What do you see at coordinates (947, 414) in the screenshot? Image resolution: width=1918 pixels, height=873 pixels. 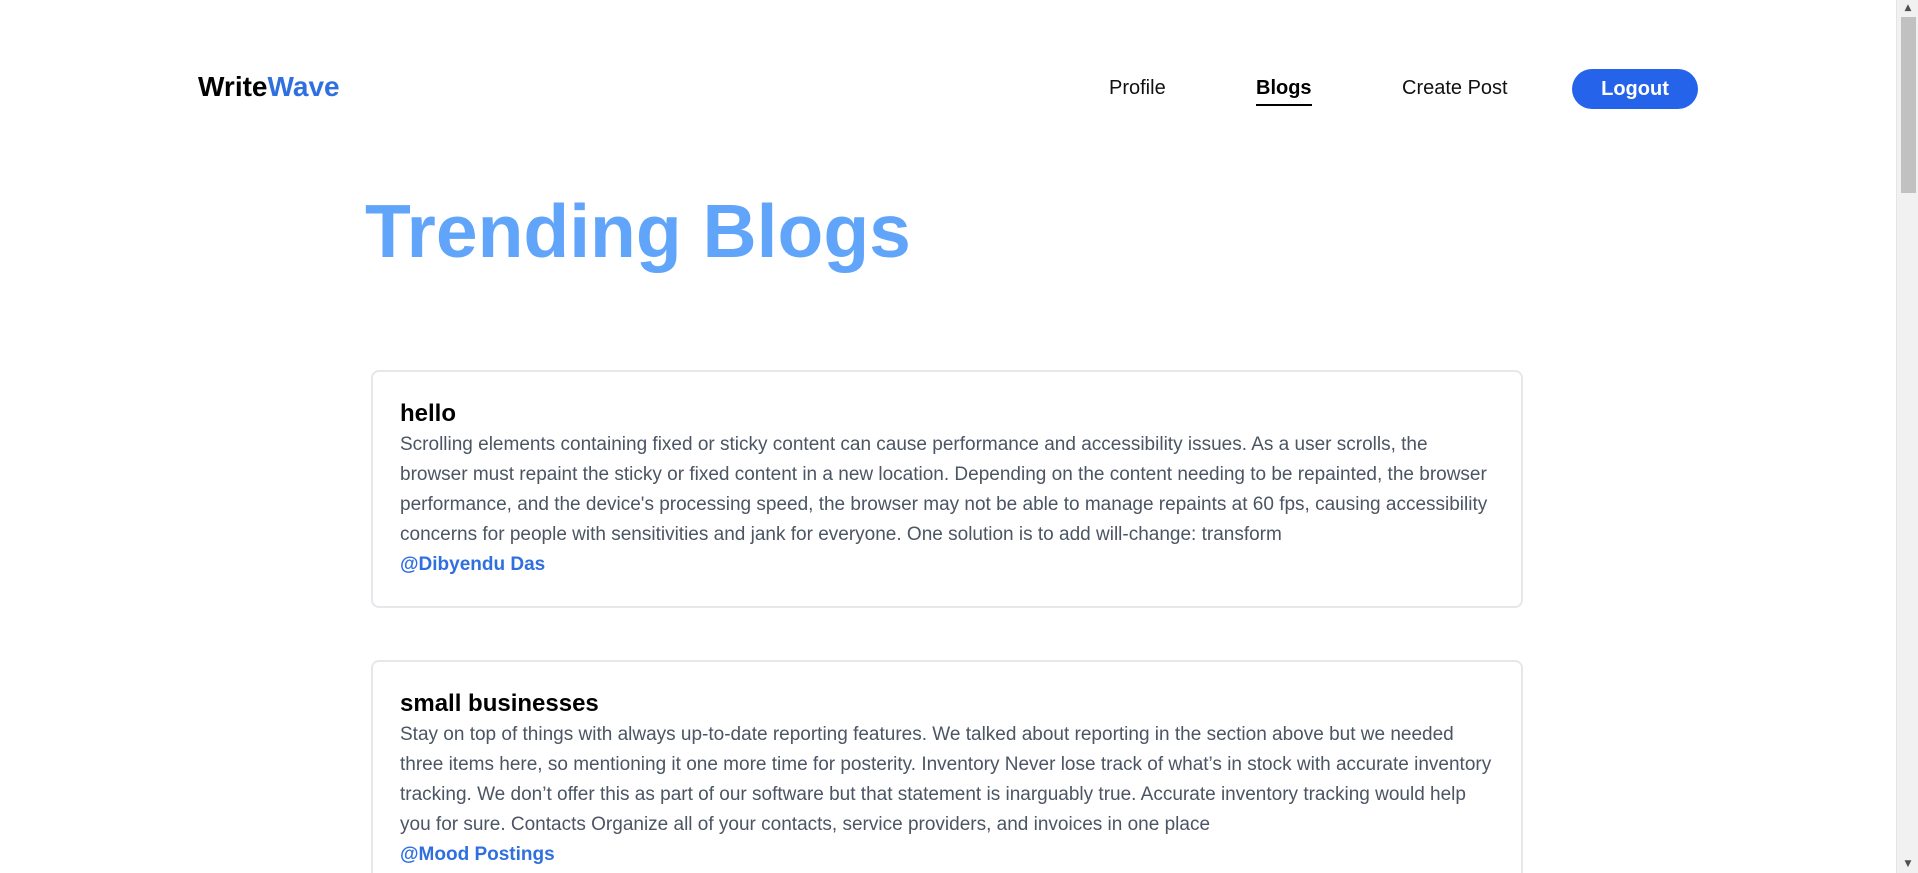 I see `blog-title: hello` at bounding box center [947, 414].